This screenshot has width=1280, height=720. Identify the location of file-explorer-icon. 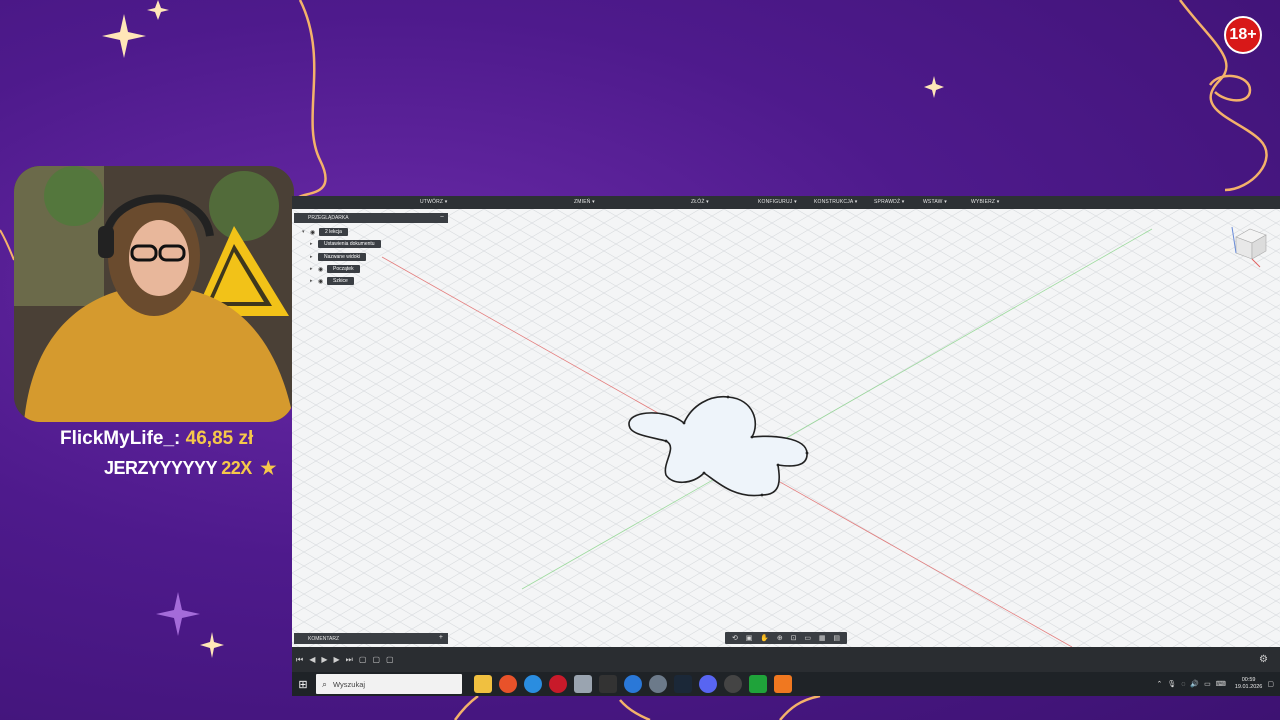
(483, 684).